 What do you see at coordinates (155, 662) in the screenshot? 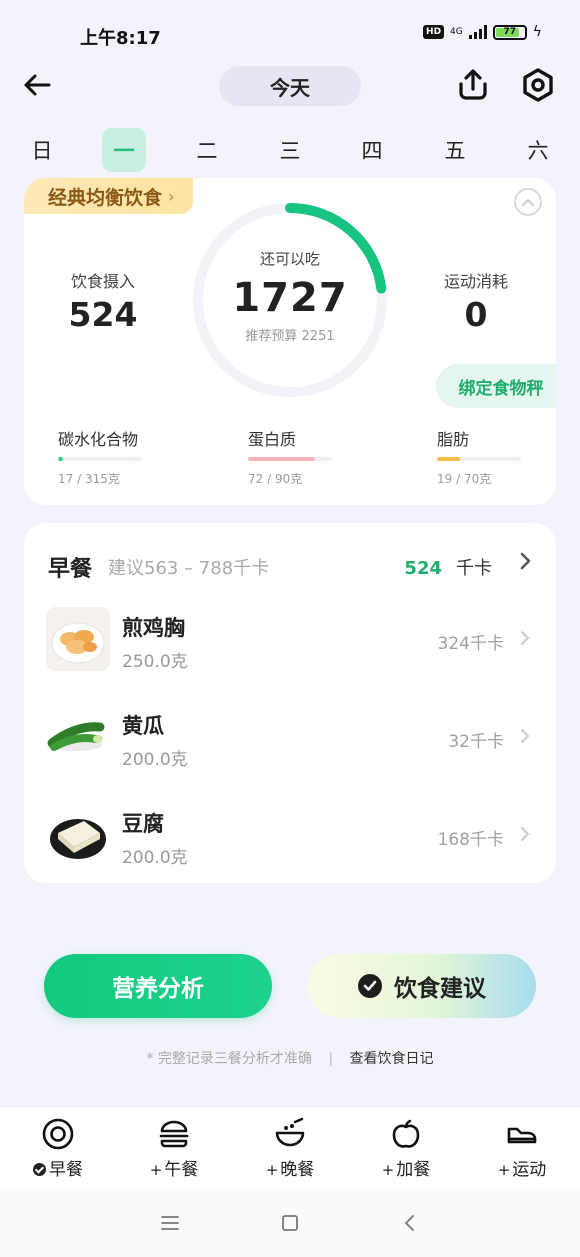
I see `food-weight: 250.0克` at bounding box center [155, 662].